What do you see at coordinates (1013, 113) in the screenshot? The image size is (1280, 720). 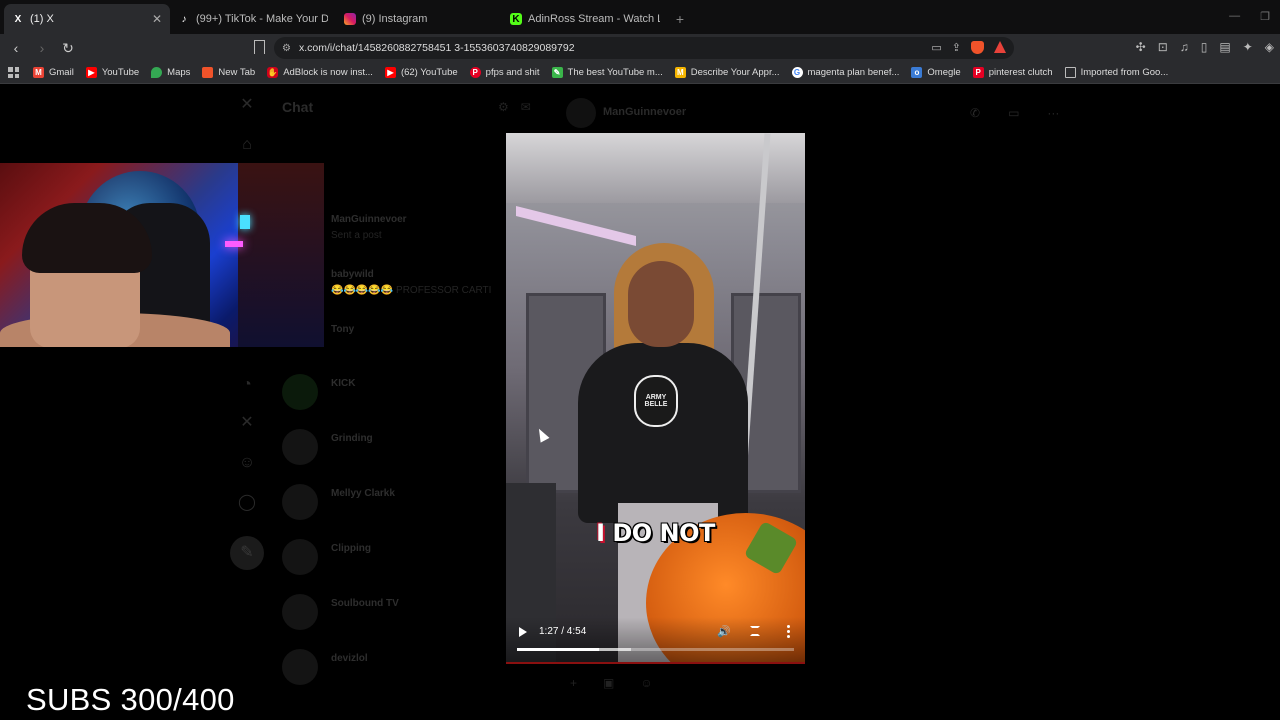 I see `video-call-icon: ▭` at bounding box center [1013, 113].